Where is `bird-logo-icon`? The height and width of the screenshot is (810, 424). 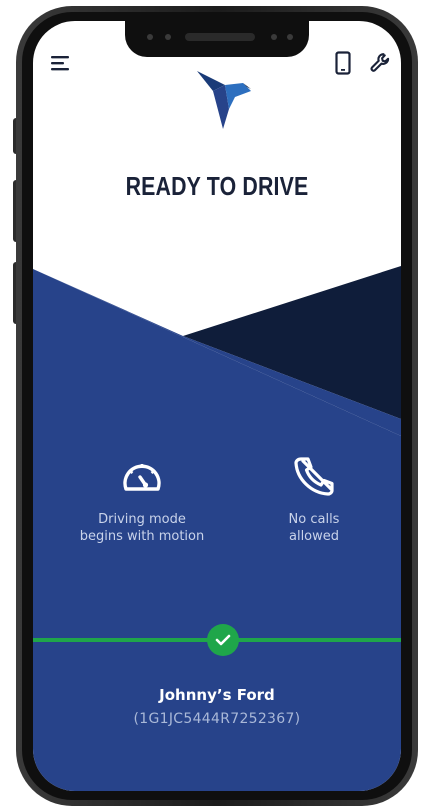
bird-logo-icon is located at coordinates (225, 102).